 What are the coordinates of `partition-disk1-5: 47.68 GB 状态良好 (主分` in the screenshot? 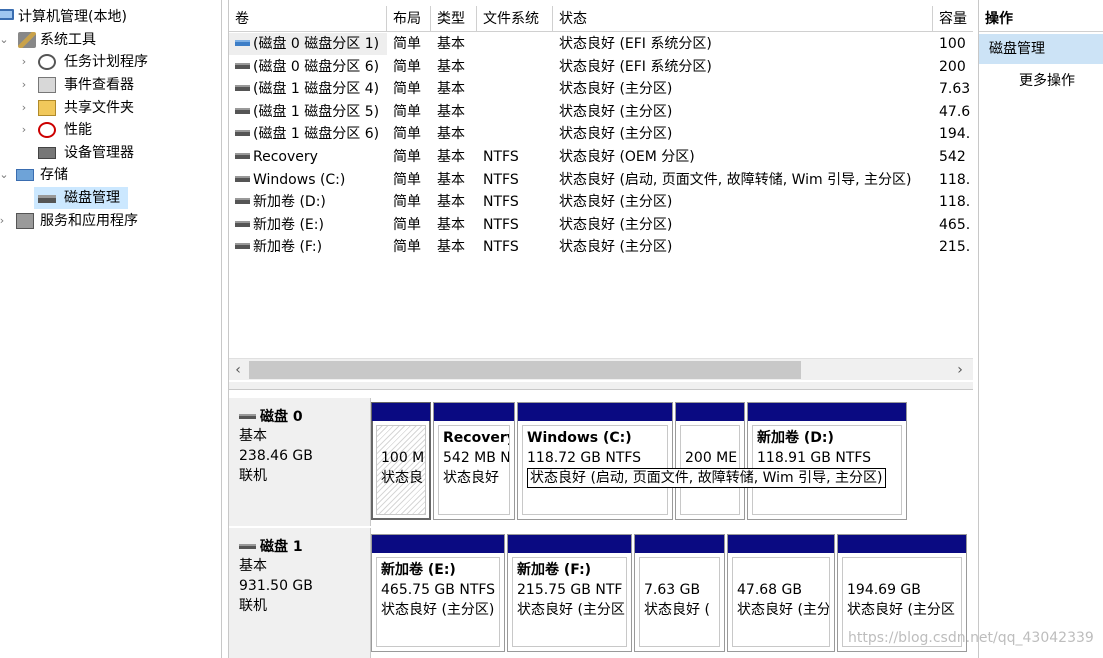 It's located at (781, 593).